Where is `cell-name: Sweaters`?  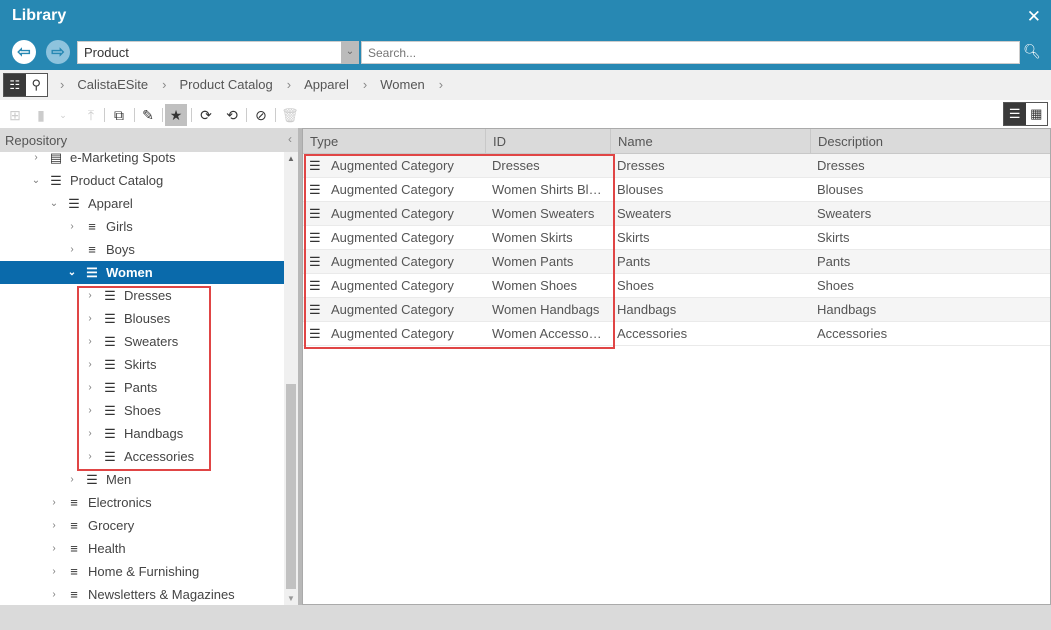 cell-name: Sweaters is located at coordinates (644, 213).